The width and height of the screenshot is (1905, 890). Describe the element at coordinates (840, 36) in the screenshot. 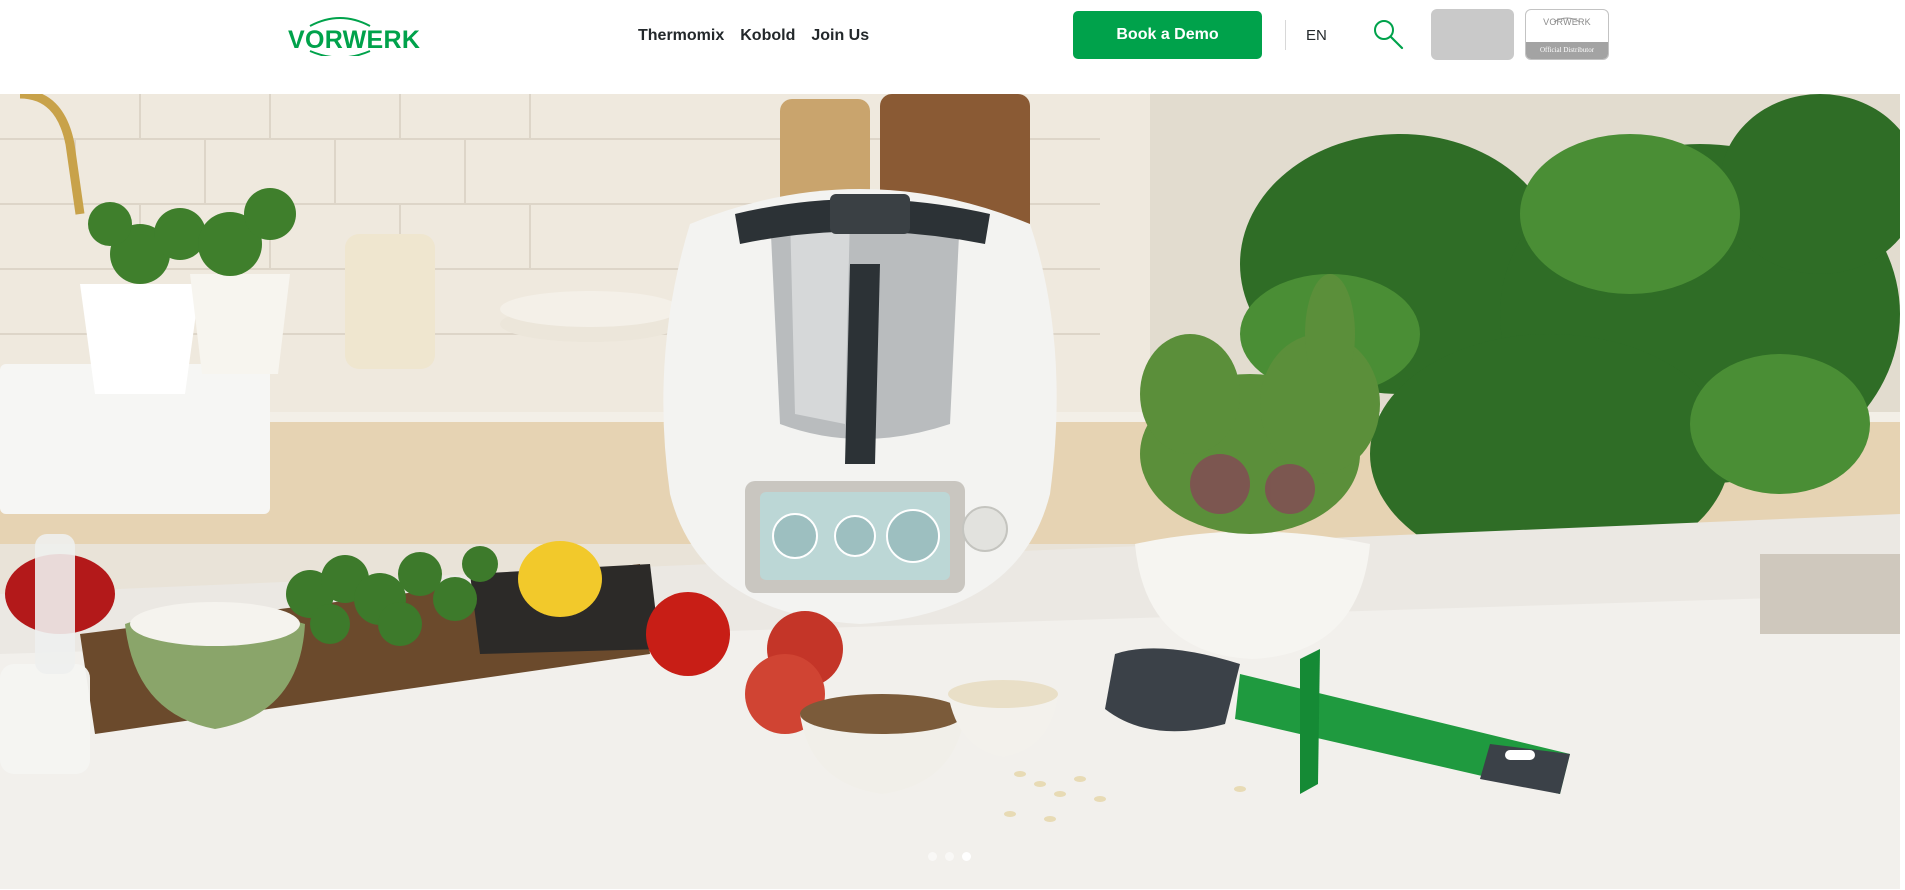

I see `nav-item-join-us: Join Us` at that location.